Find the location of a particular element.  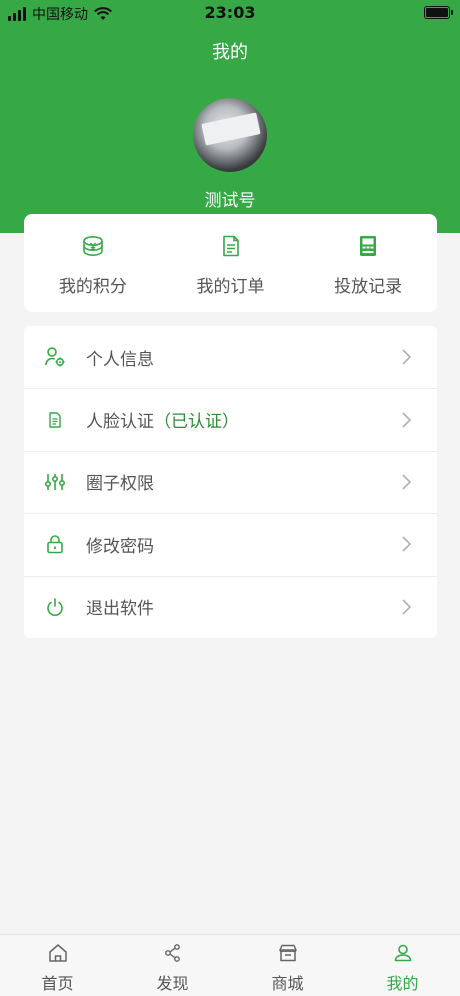

menu-item-circle-permissions: 圈子权限 is located at coordinates (230, 481).